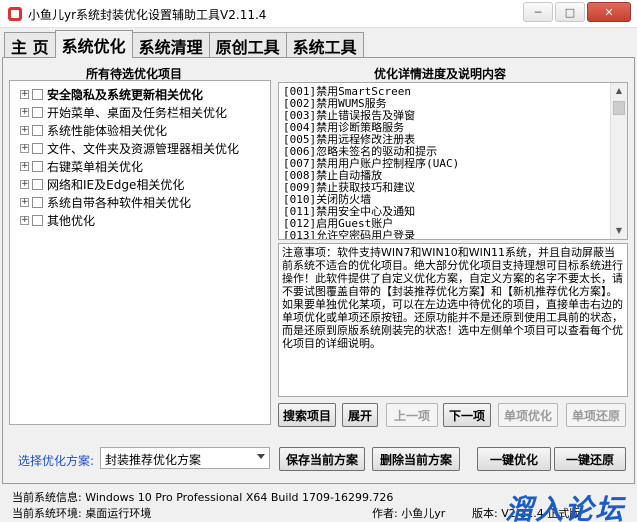 This screenshot has width=637, height=522. What do you see at coordinates (56, 461) in the screenshot?
I see `scheme-label: 选择优化方案:` at bounding box center [56, 461].